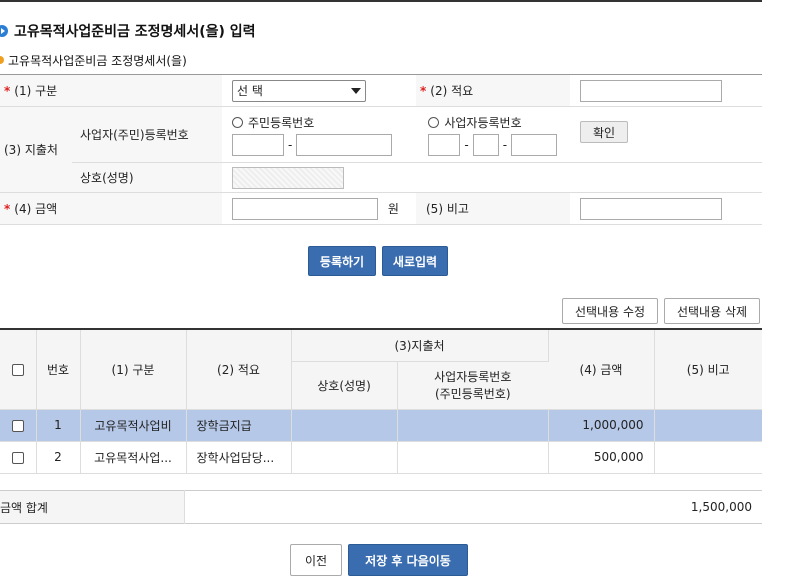 This screenshot has width=792, height=588. I want to click on sangho-cell, so click(492, 177).